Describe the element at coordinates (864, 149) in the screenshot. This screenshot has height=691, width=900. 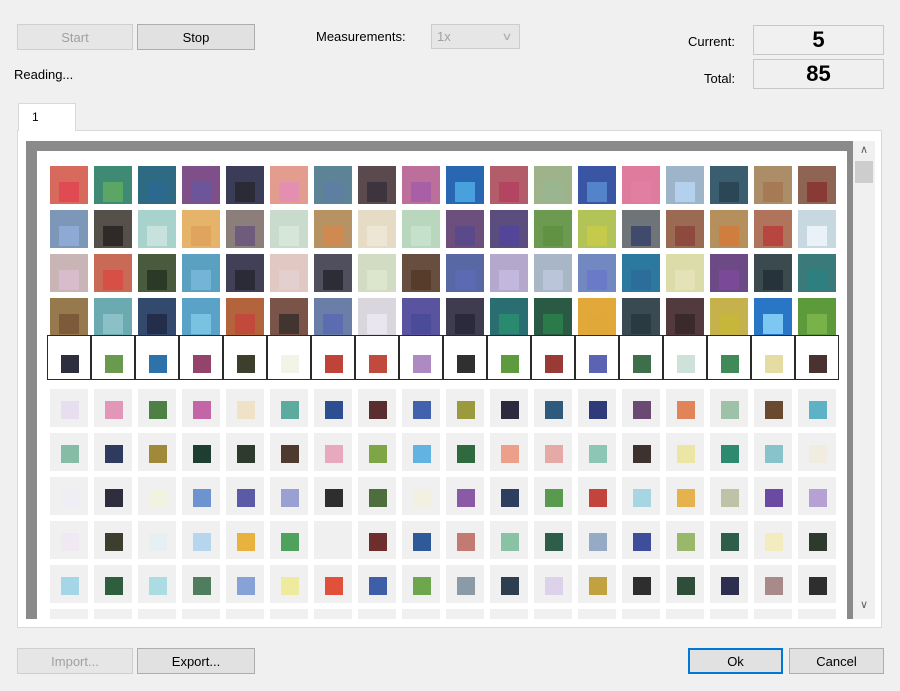
I see `scroll-up-icon: ∧` at that location.